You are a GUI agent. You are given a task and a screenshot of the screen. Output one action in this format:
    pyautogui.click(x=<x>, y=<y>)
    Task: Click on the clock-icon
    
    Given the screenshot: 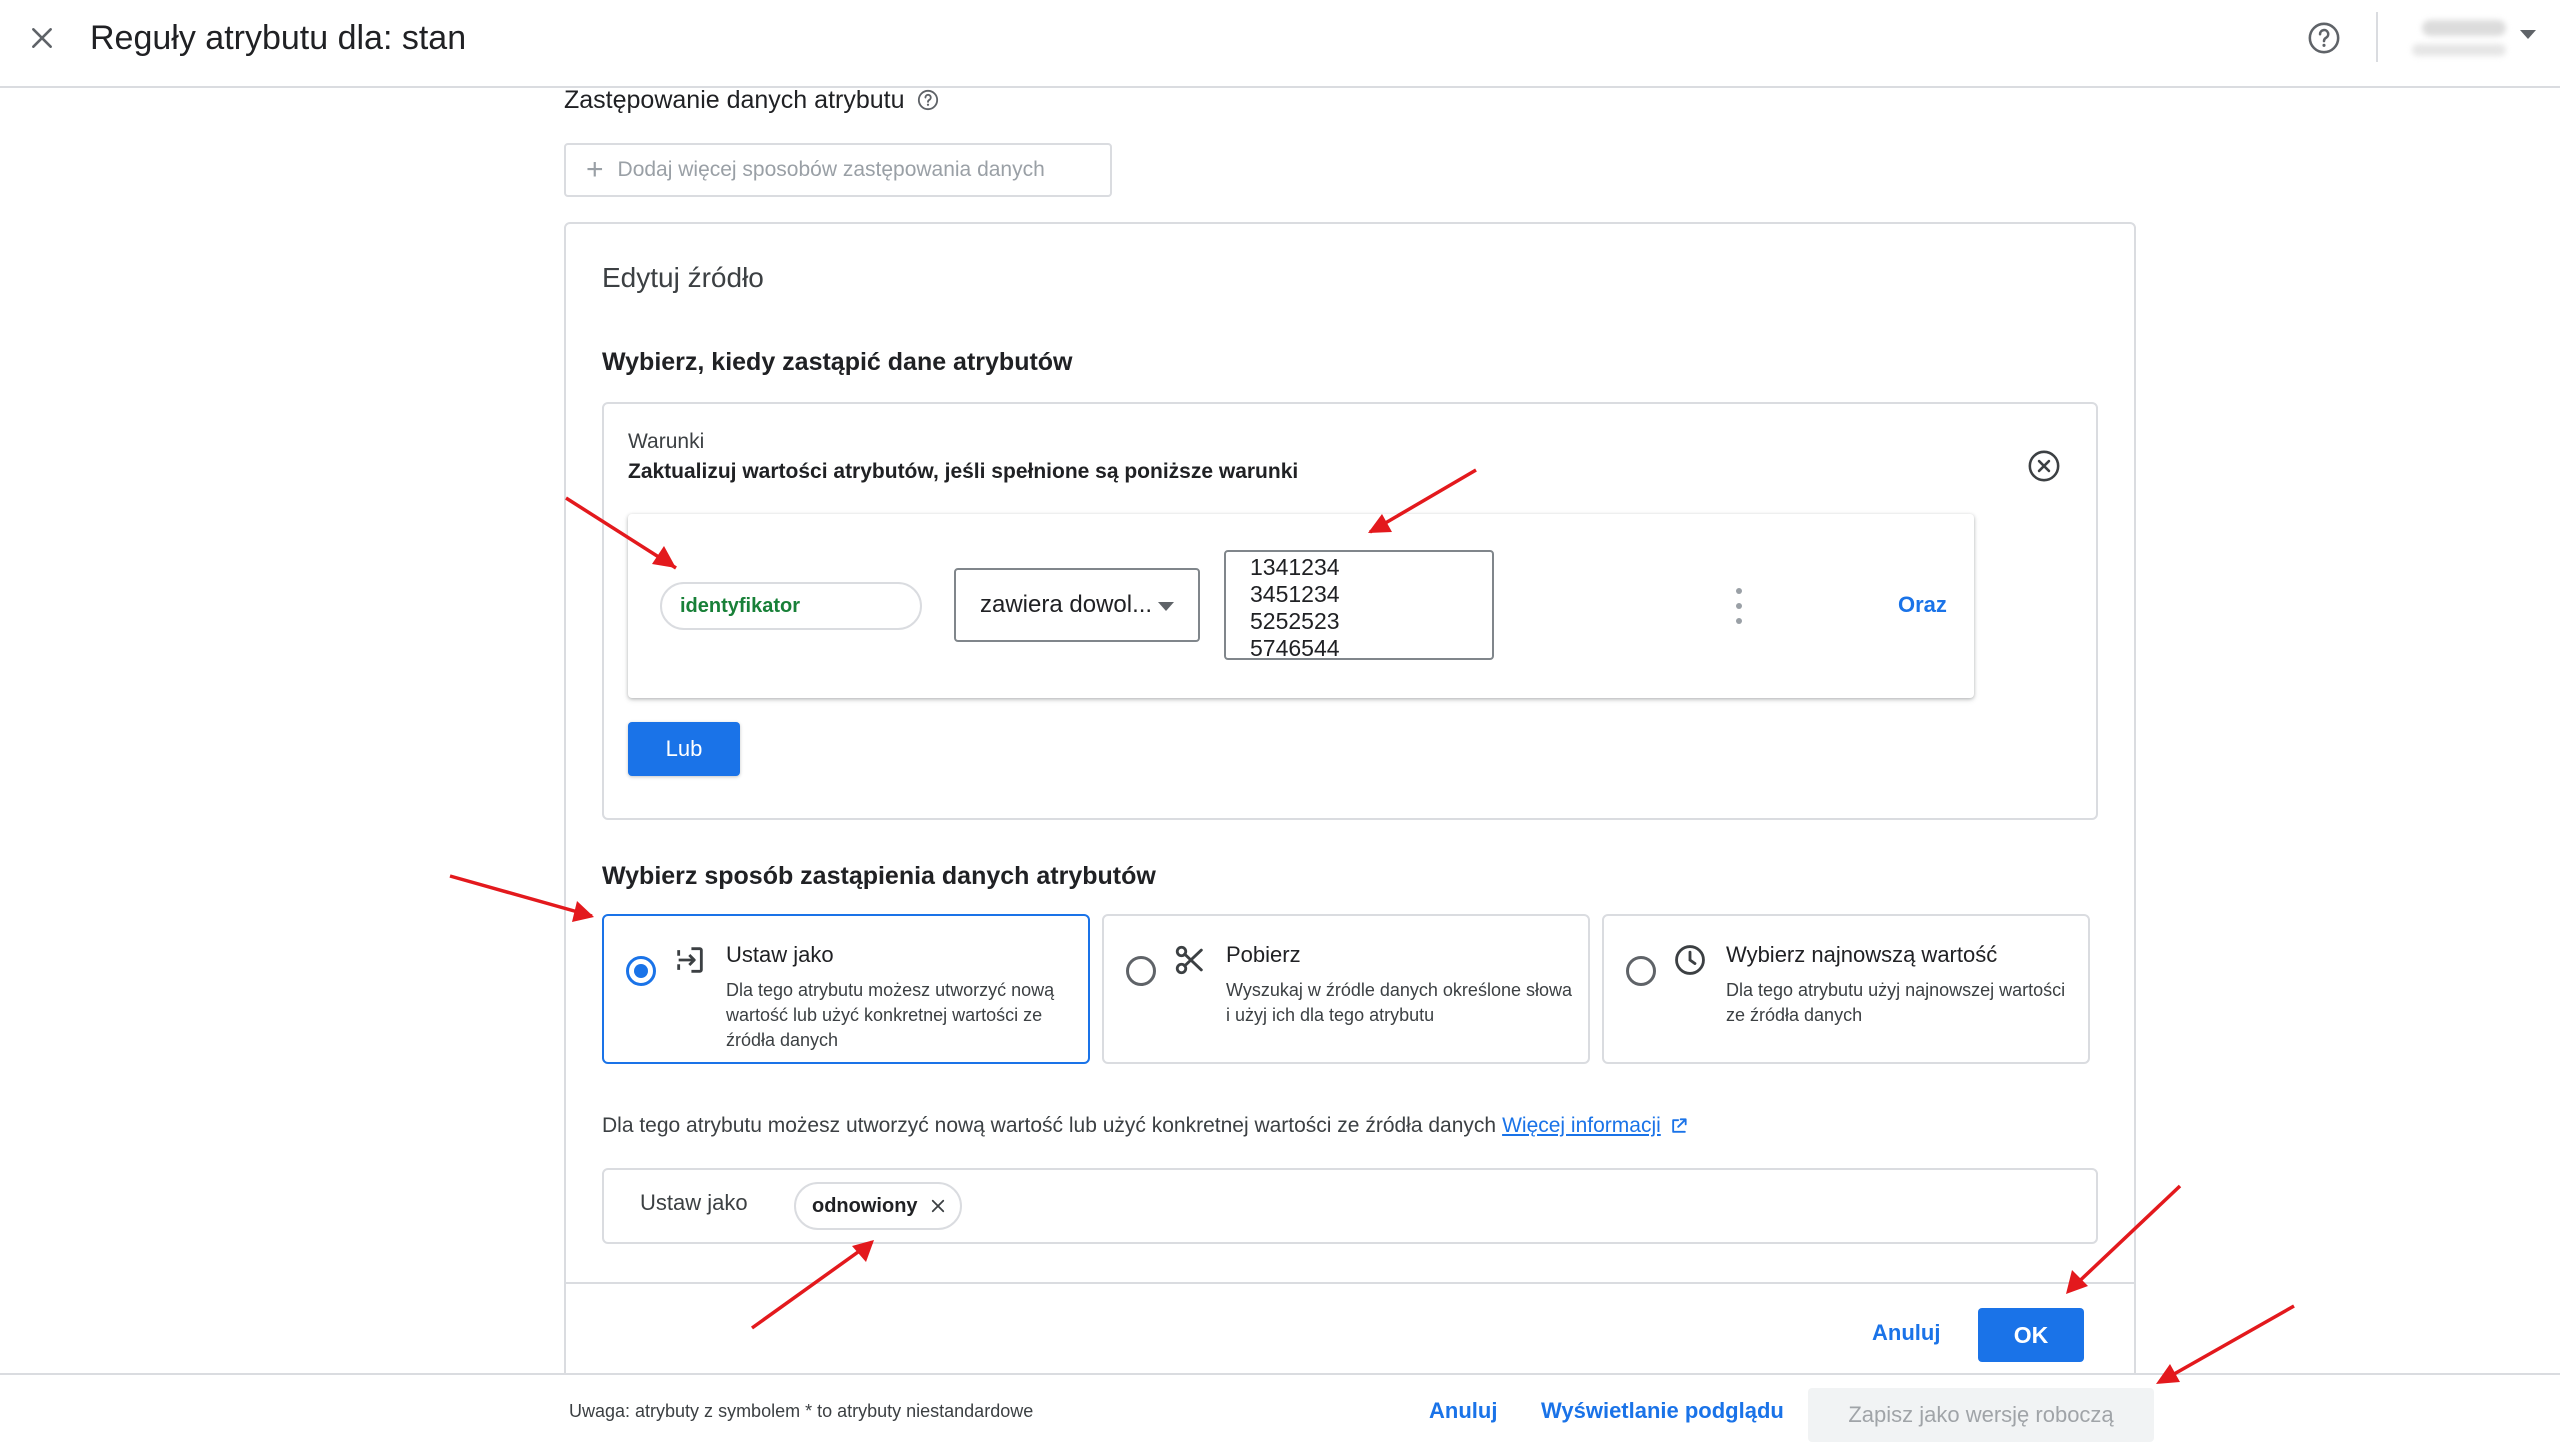 What is the action you would take?
    pyautogui.click(x=1690, y=960)
    